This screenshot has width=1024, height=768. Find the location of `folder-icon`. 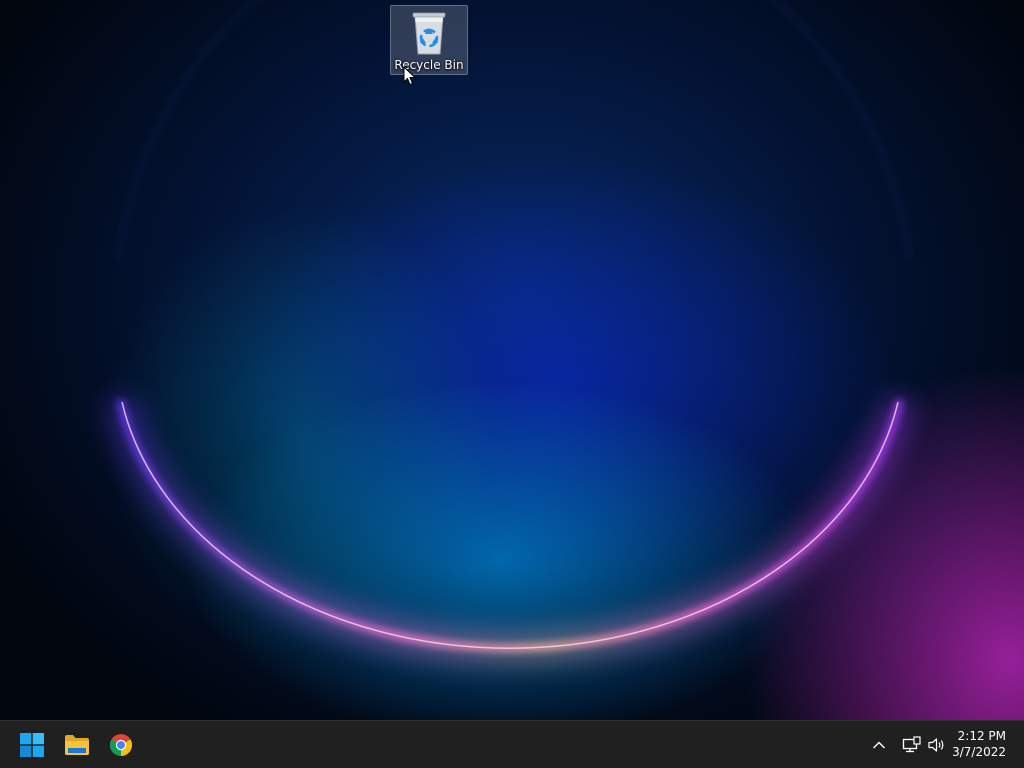

folder-icon is located at coordinates (77, 745).